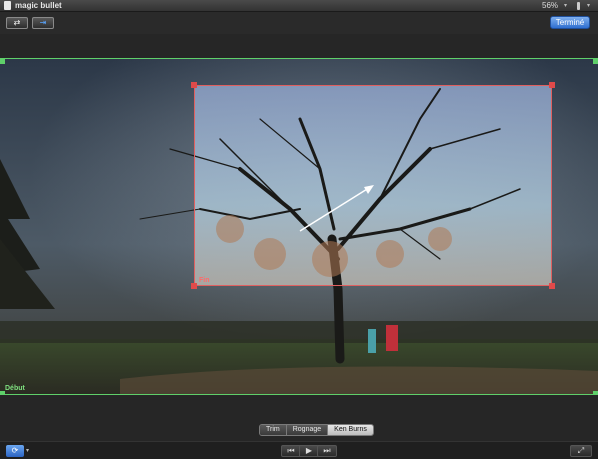 The width and height of the screenshot is (598, 459). I want to click on zoom-dropdown-icon: ▾, so click(565, 6).